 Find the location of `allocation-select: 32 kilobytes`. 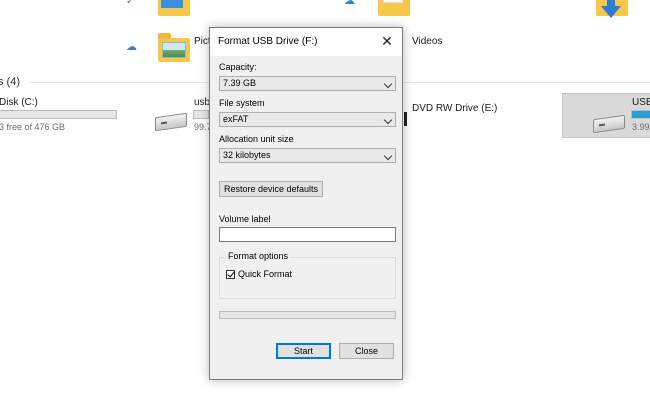

allocation-select: 32 kilobytes is located at coordinates (307, 155).